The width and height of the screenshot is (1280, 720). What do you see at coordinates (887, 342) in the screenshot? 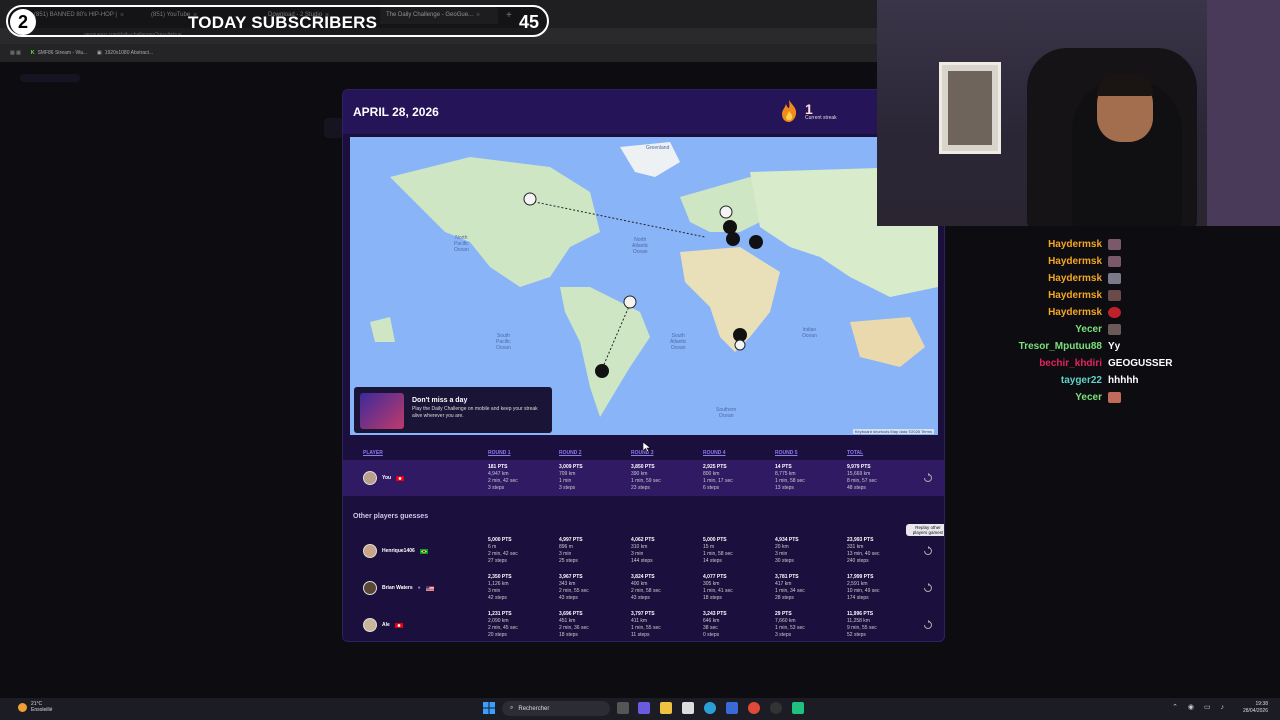
I see `australia-shape` at bounding box center [887, 342].